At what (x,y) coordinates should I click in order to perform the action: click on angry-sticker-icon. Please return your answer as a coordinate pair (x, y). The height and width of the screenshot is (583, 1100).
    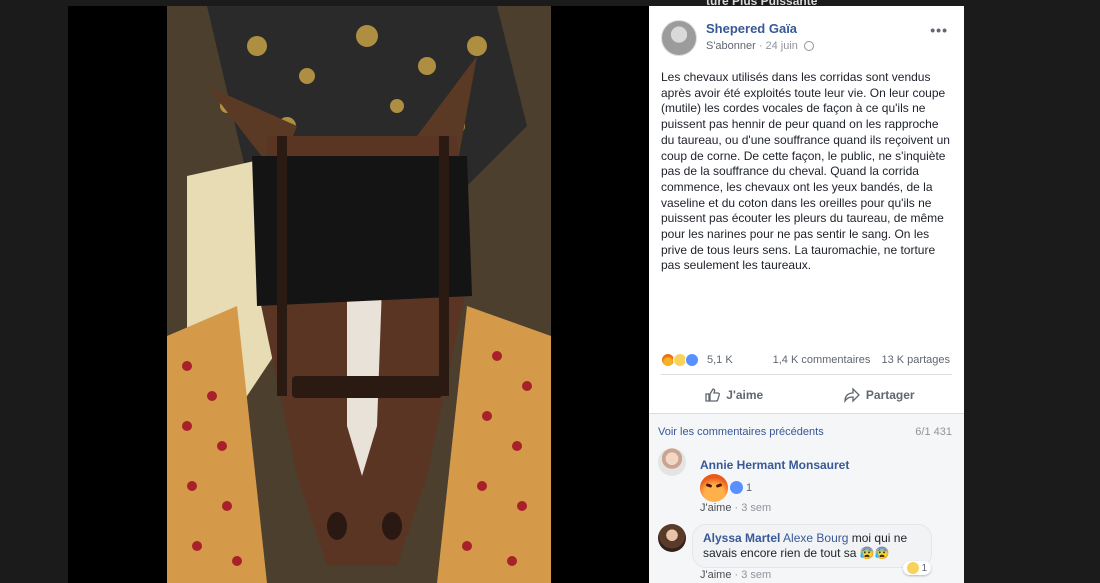
    Looking at the image, I should click on (714, 488).